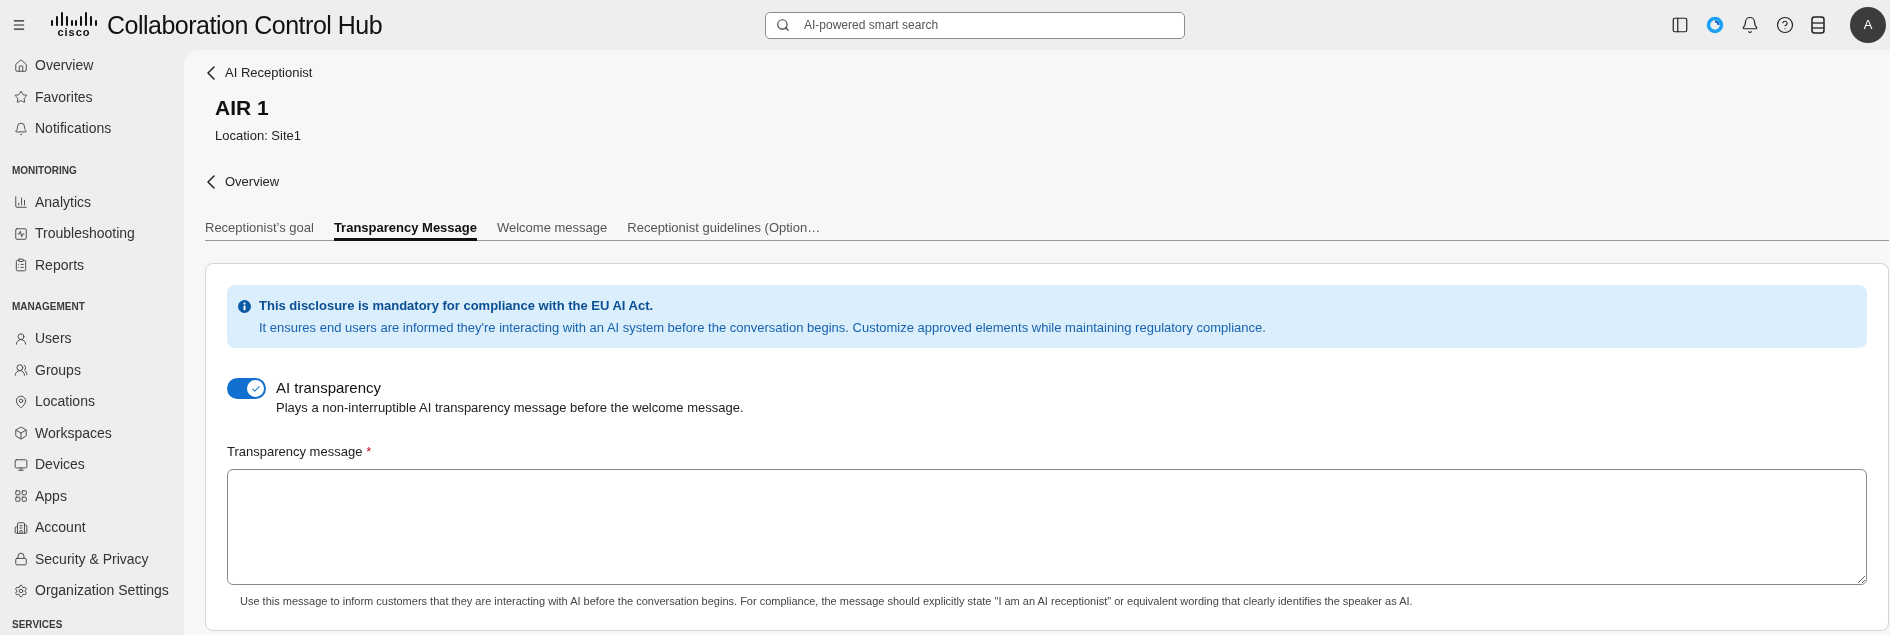 Image resolution: width=1890 pixels, height=635 pixels. What do you see at coordinates (1715, 25) in the screenshot?
I see `ring-logo-icon` at bounding box center [1715, 25].